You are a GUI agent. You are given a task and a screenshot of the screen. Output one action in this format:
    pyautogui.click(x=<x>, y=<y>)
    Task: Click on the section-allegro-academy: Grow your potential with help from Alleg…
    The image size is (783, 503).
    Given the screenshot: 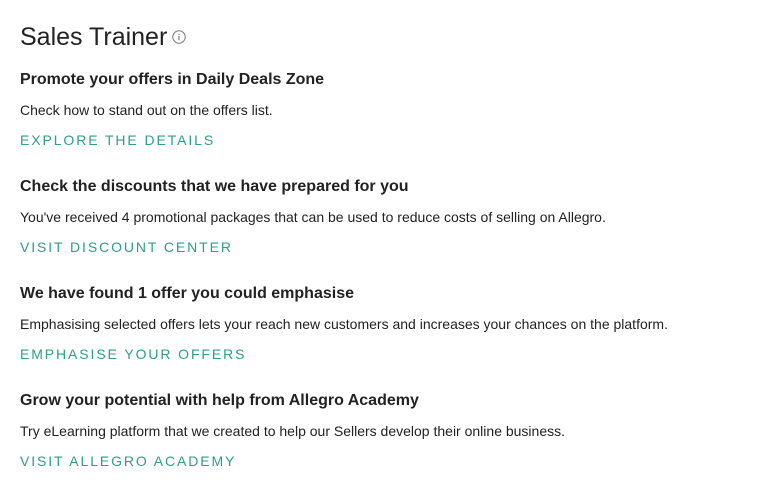 What is the action you would take?
    pyautogui.click(x=390, y=430)
    